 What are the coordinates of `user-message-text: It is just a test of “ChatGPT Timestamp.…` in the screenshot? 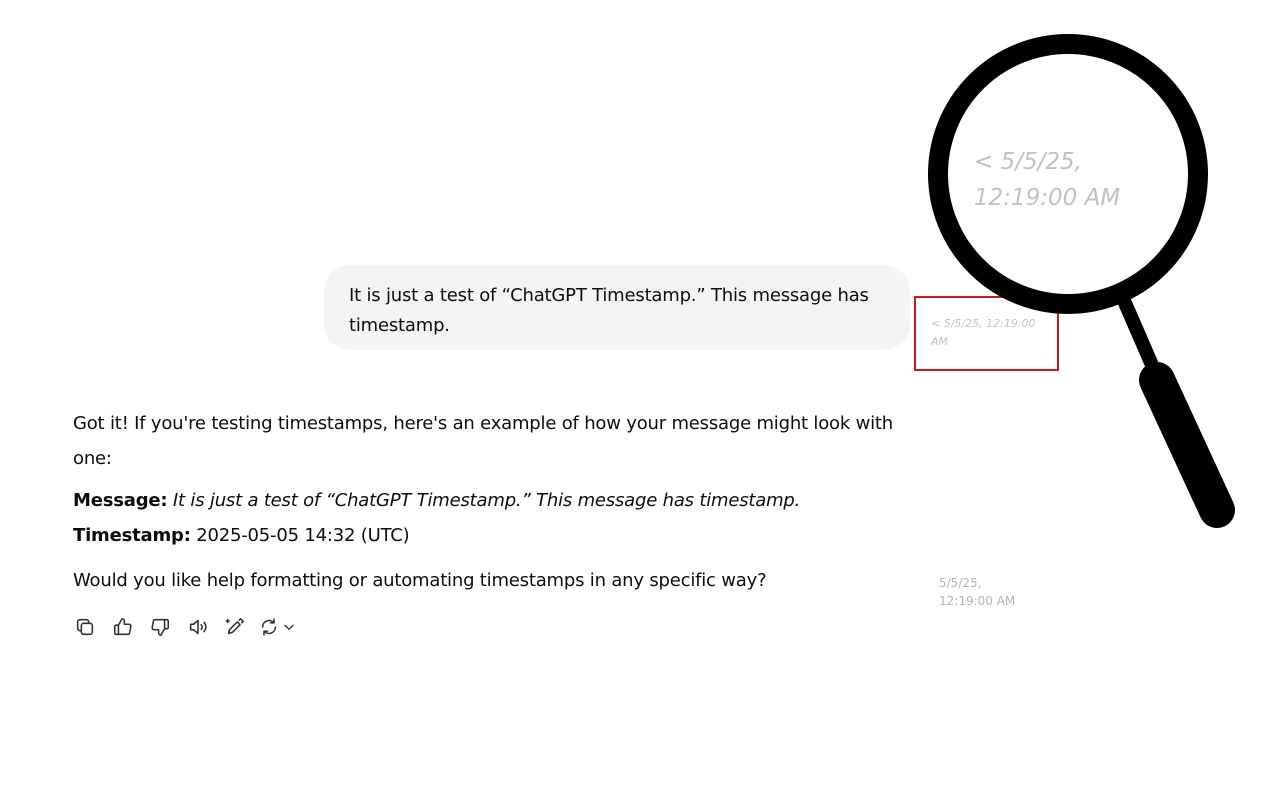 It's located at (609, 310).